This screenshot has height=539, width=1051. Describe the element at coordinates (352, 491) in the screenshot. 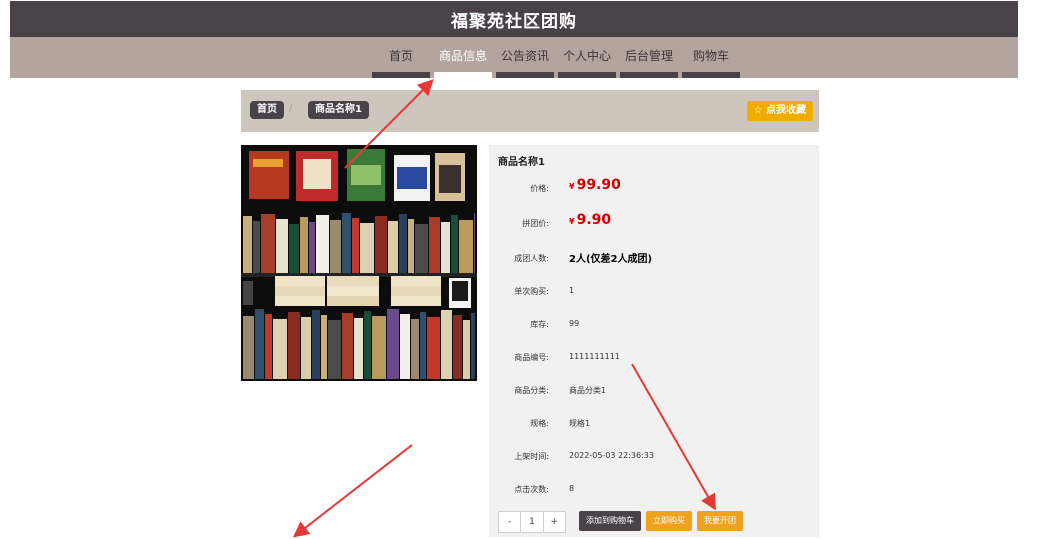

I see `annotation-arrow` at that location.